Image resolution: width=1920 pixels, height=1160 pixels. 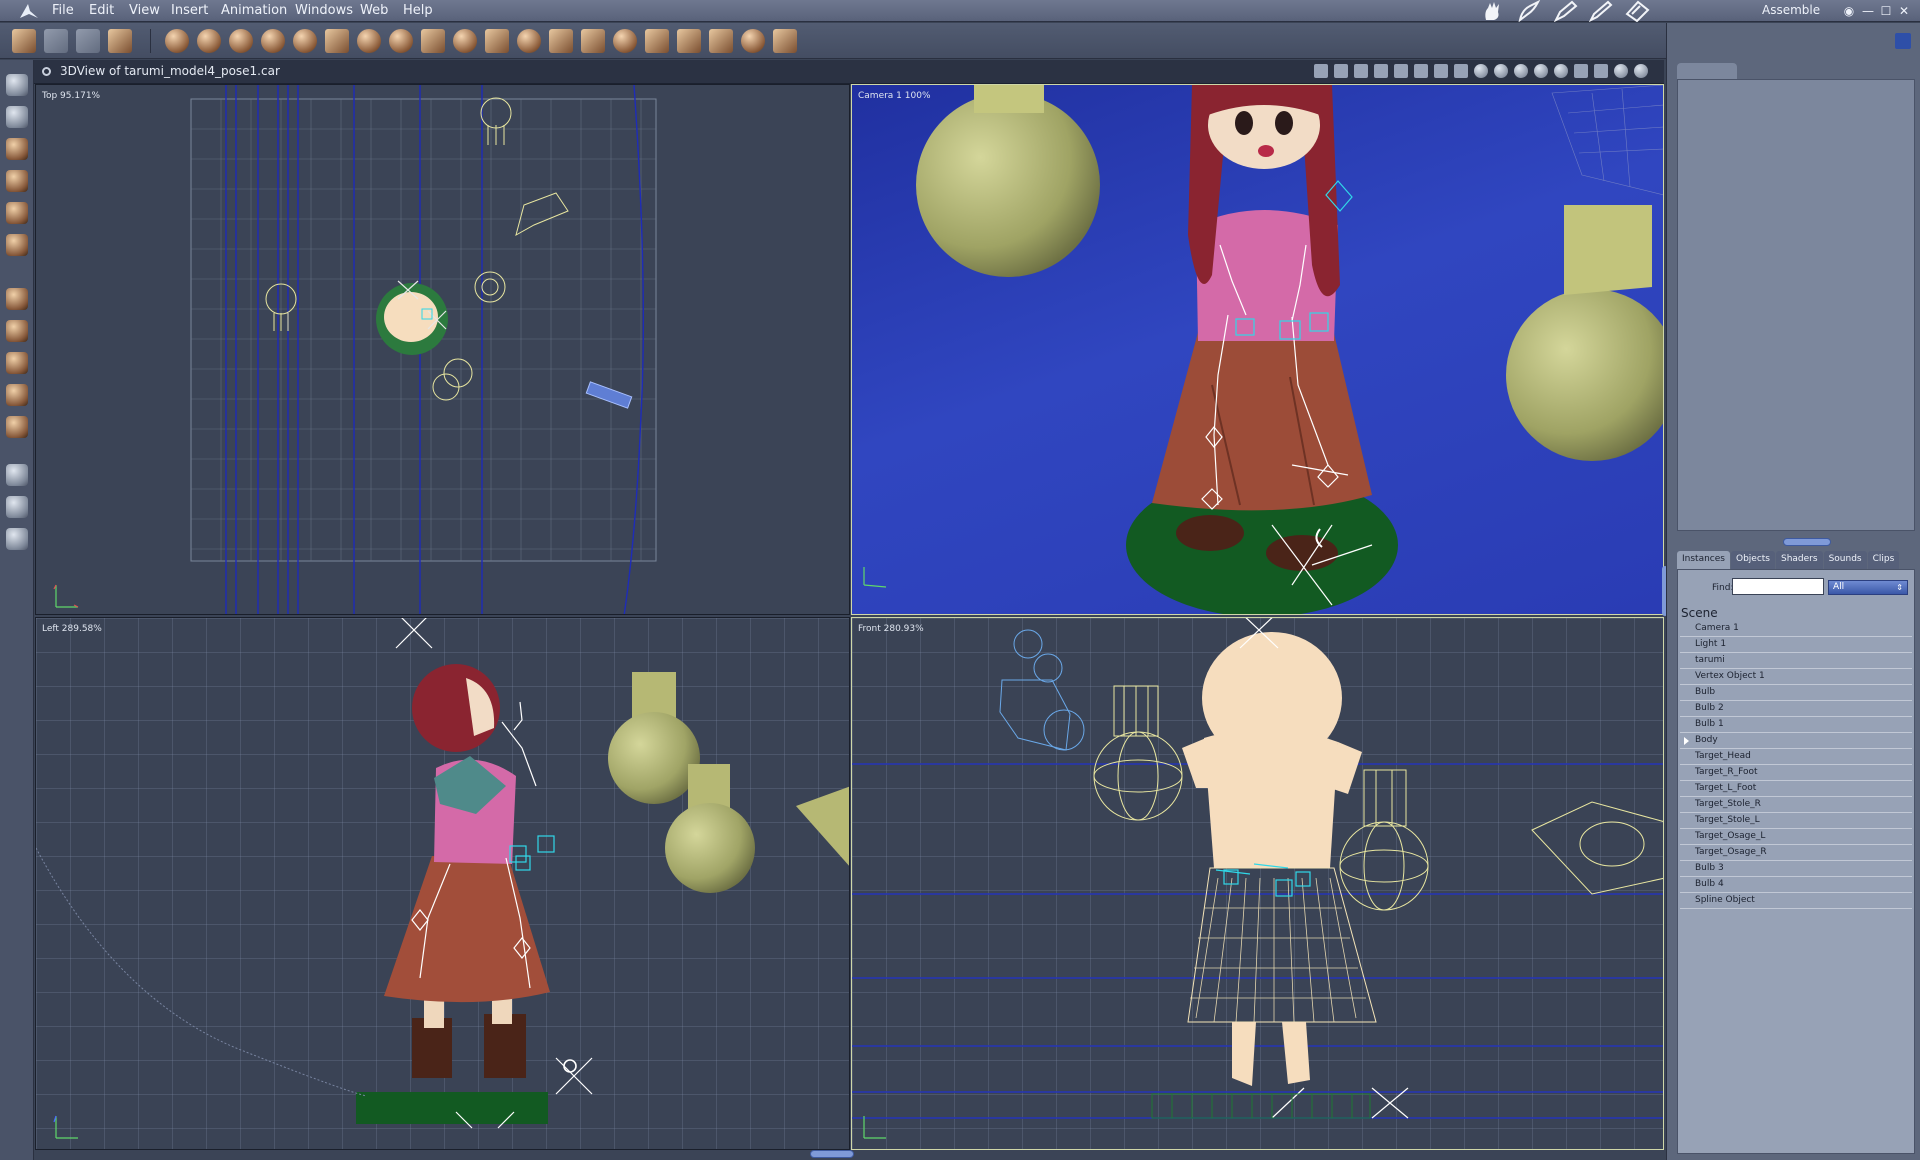 I want to click on textured-shaded-icon, so click(x=1641, y=71).